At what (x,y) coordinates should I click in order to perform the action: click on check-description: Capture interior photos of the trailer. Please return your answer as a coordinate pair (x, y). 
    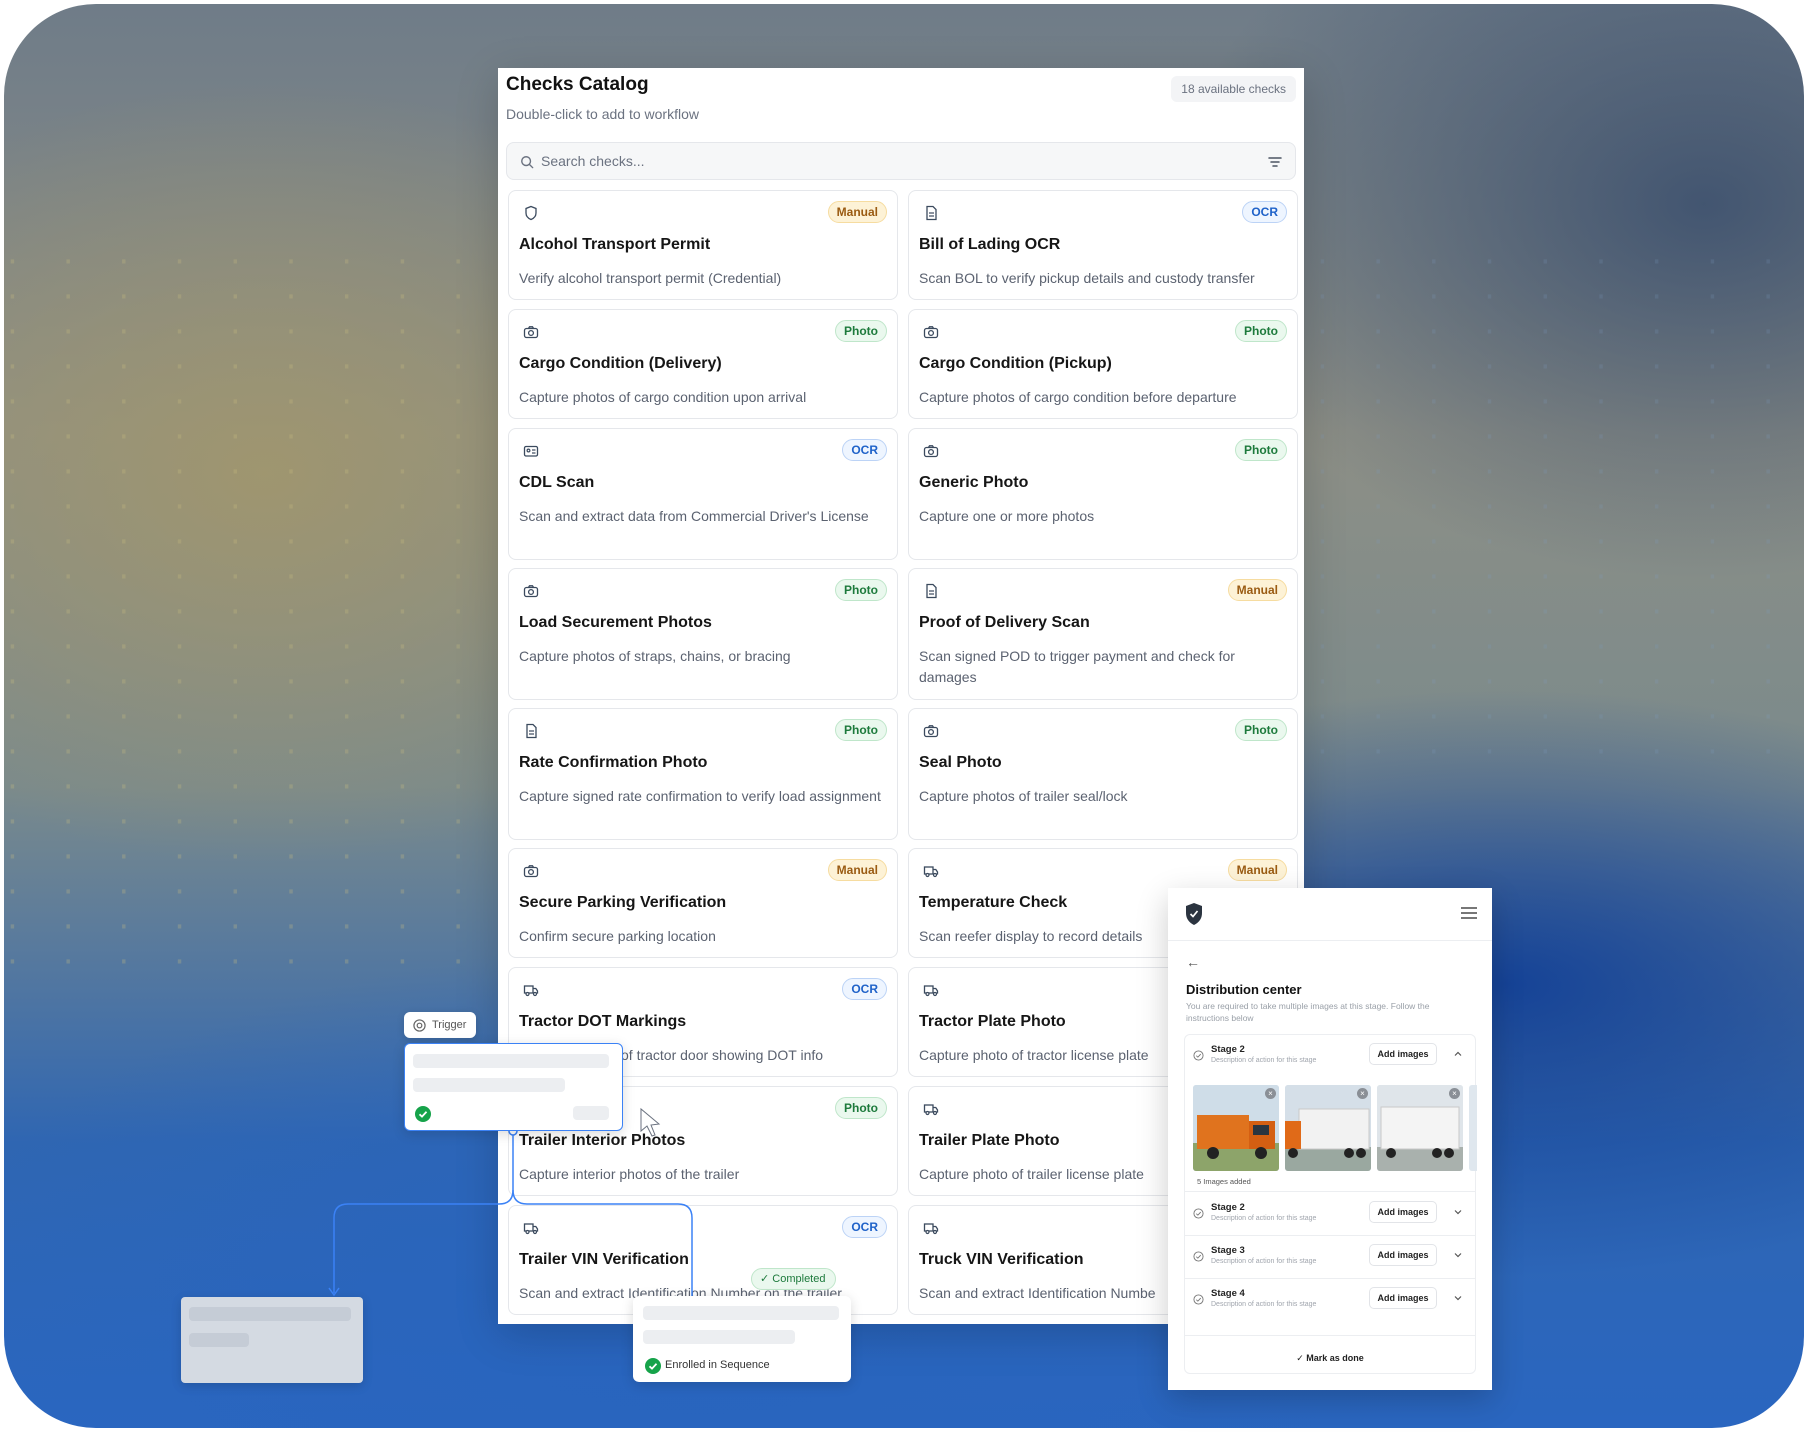
    Looking at the image, I should click on (629, 1174).